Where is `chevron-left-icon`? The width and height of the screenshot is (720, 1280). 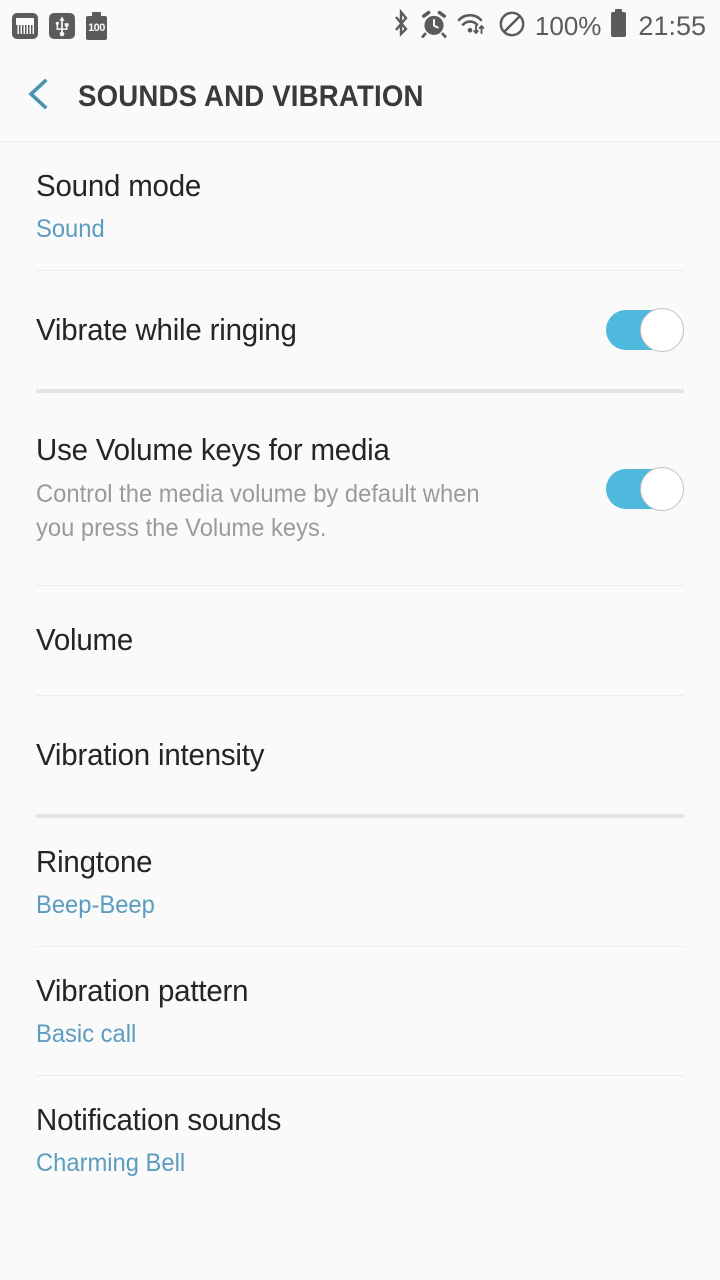 chevron-left-icon is located at coordinates (39, 96).